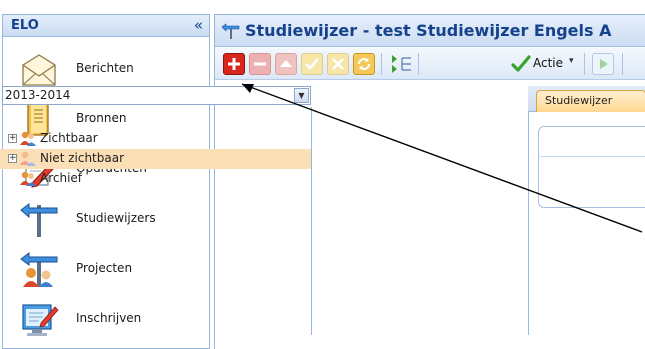 The image size is (645, 349). Describe the element at coordinates (301, 95) in the screenshot. I see `dropdown-arrow-icon: ▼` at that location.